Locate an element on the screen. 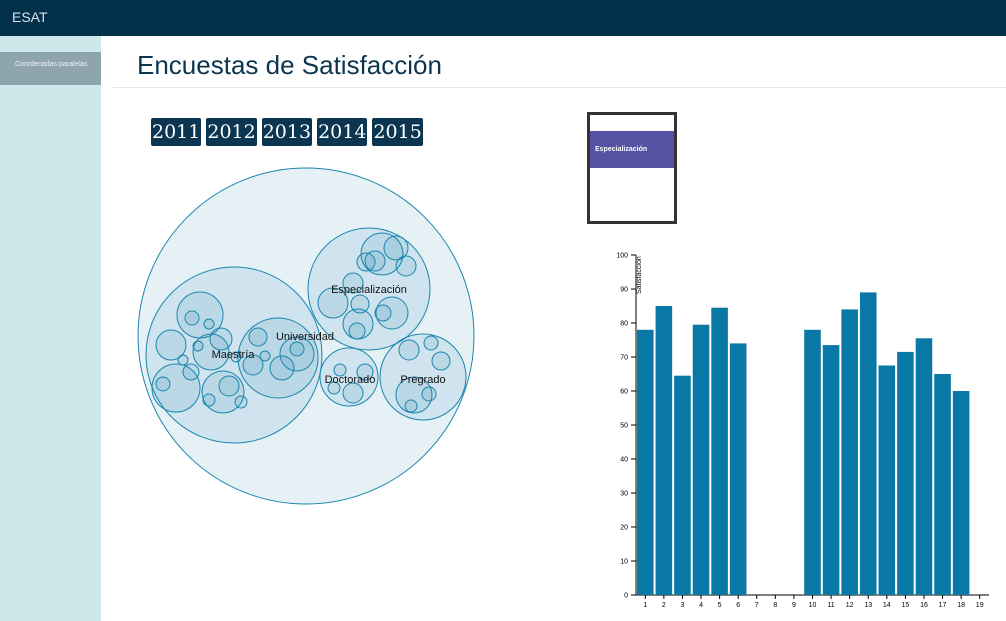  x-tick-label: 6 is located at coordinates (738, 605).